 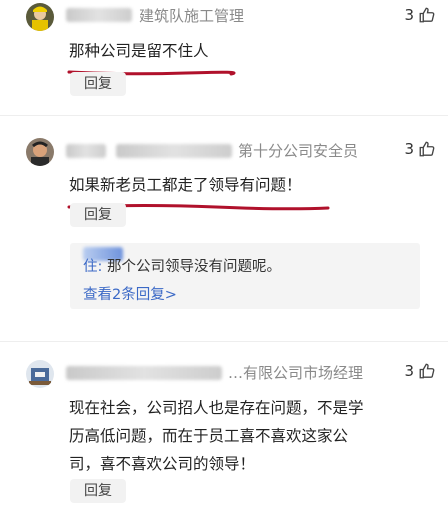 What do you see at coordinates (298, 151) in the screenshot?
I see `author-role: 第十分公司安全员` at bounding box center [298, 151].